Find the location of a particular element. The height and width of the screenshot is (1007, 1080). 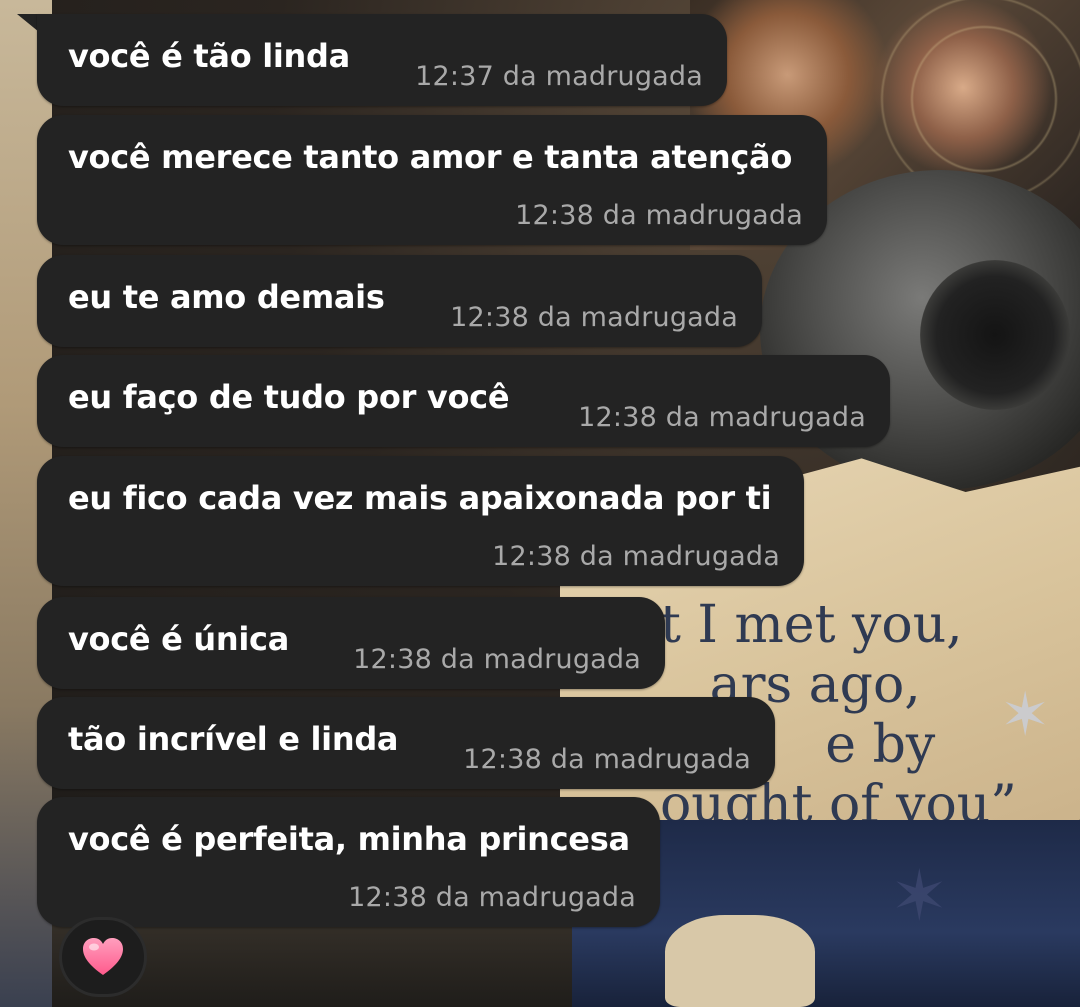

message-text: você merece tanto amor e tanta atenção is located at coordinates (430, 157).